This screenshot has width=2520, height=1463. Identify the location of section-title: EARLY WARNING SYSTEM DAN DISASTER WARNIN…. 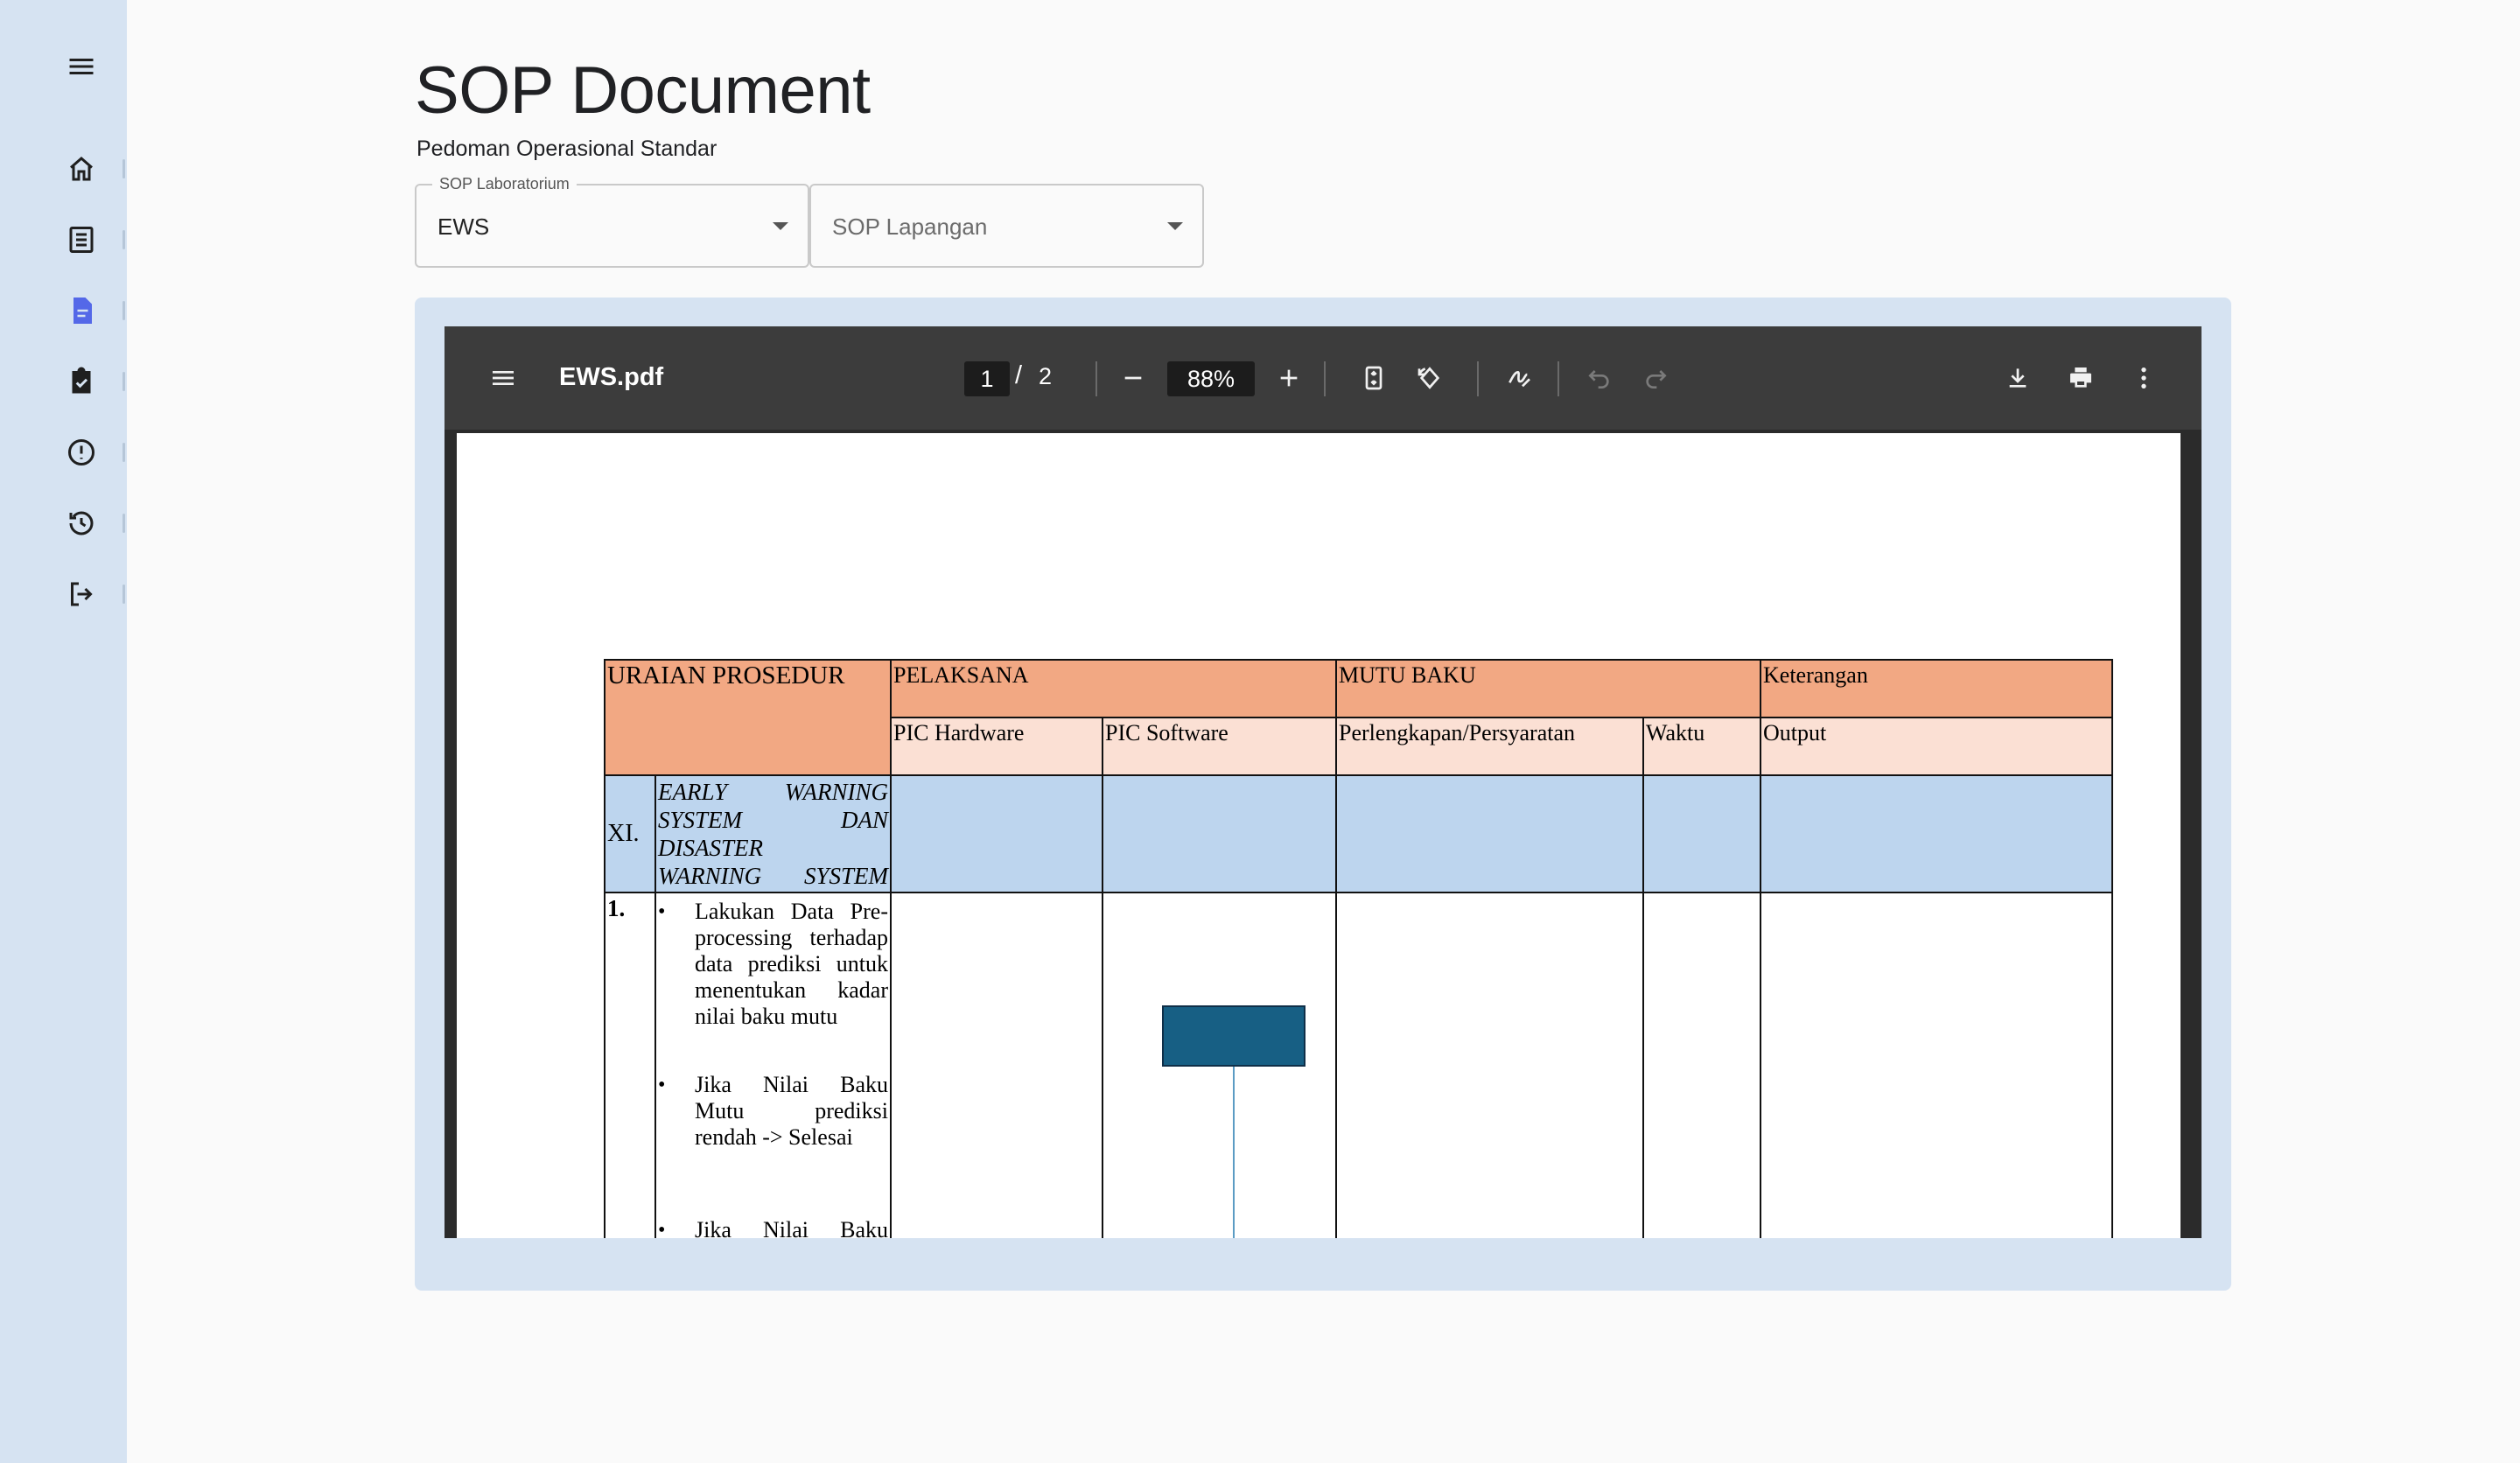
(773, 833).